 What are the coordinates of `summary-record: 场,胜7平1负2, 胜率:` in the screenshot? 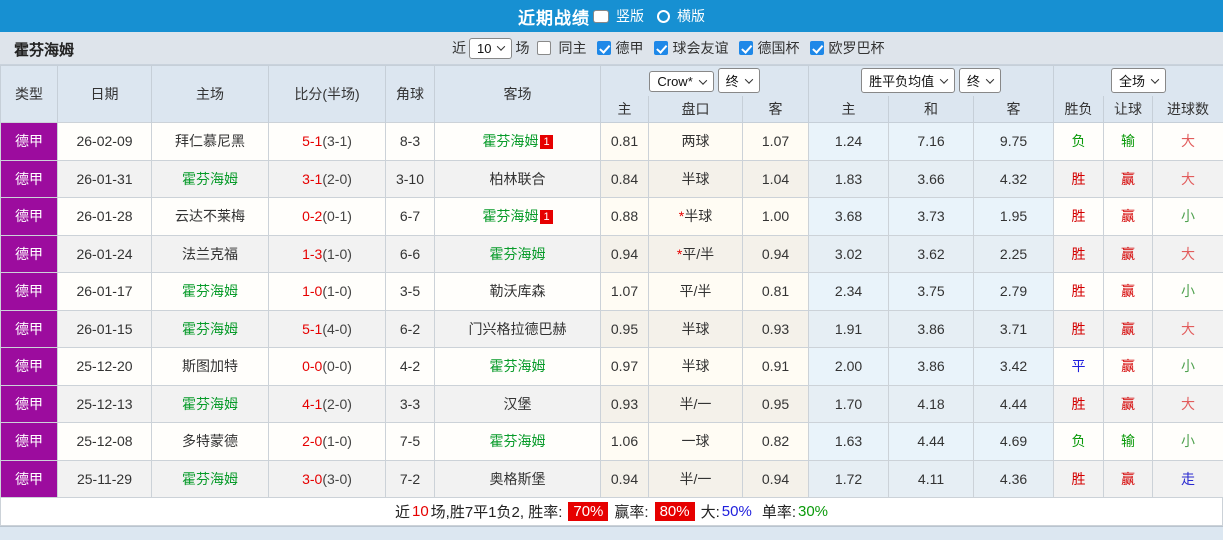 It's located at (497, 511).